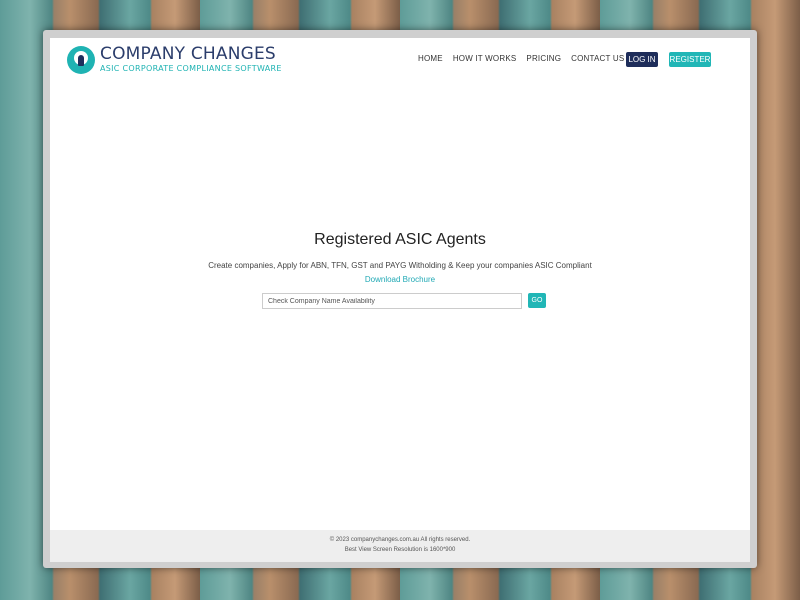 Image resolution: width=800 pixels, height=600 pixels. What do you see at coordinates (690, 59) in the screenshot?
I see `register-button: REGISTER` at bounding box center [690, 59].